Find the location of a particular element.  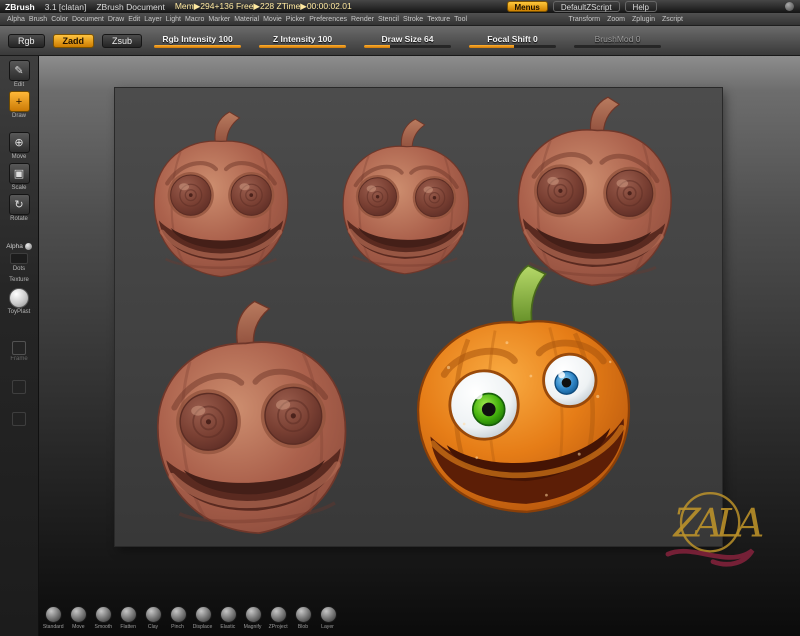

menu-item: Color is located at coordinates (59, 19).